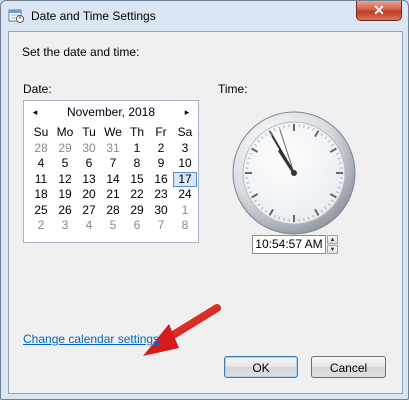  Describe the element at coordinates (187, 112) in the screenshot. I see `next-month-button: ▸` at that location.